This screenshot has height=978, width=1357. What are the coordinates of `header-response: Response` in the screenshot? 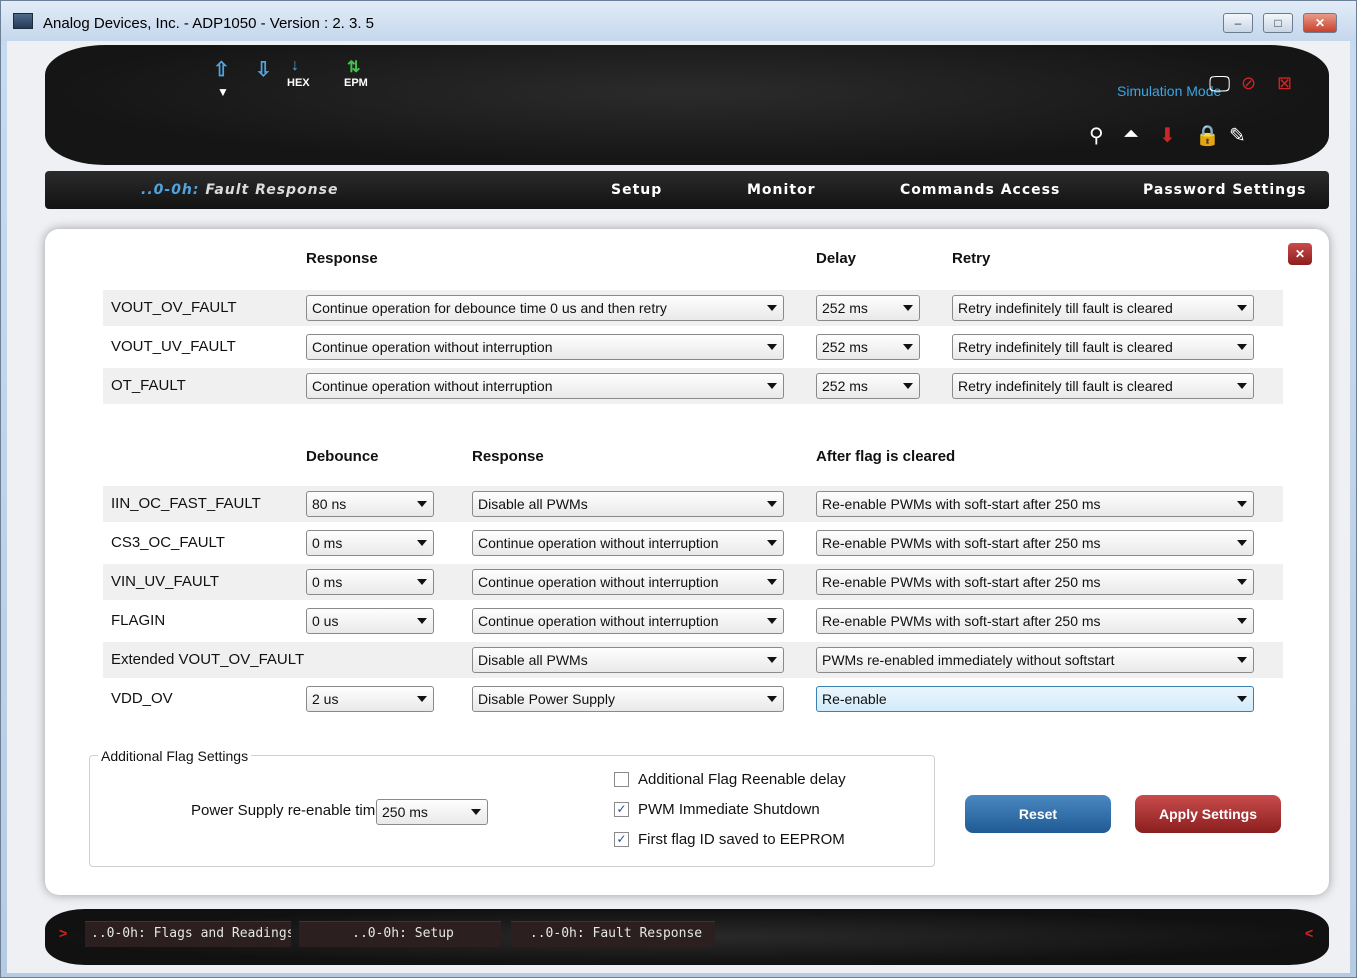 It's located at (508, 456).